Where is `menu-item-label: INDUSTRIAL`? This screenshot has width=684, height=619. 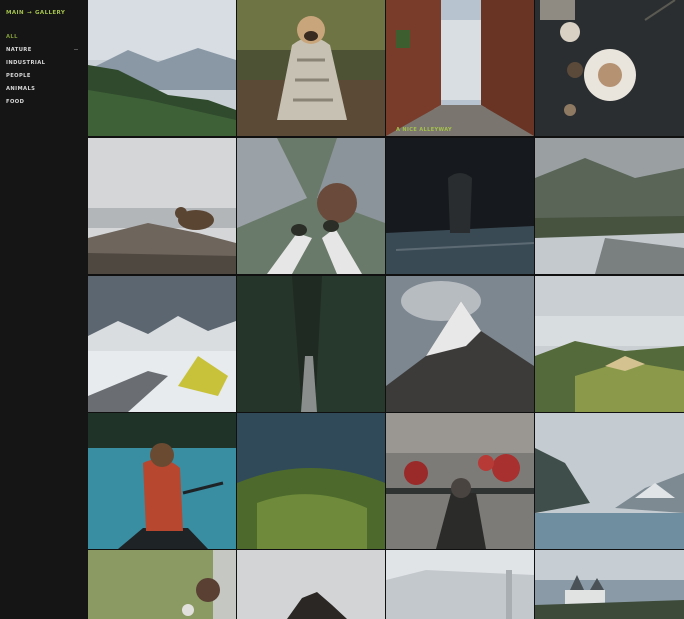
menu-item-label: INDUSTRIAL is located at coordinates (26, 62).